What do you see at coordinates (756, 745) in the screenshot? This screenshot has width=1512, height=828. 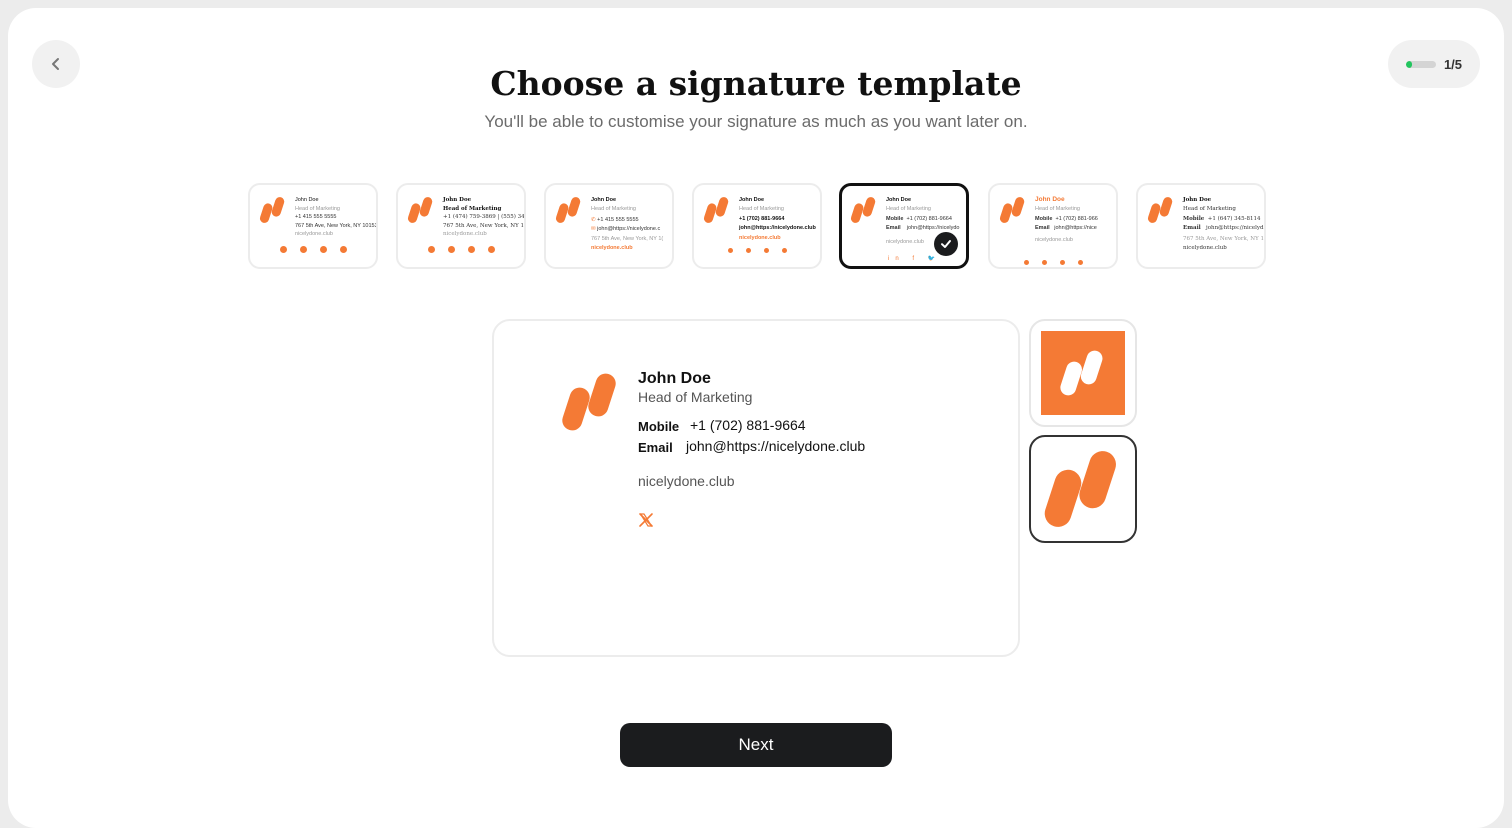 I see `next-button: Next` at bounding box center [756, 745].